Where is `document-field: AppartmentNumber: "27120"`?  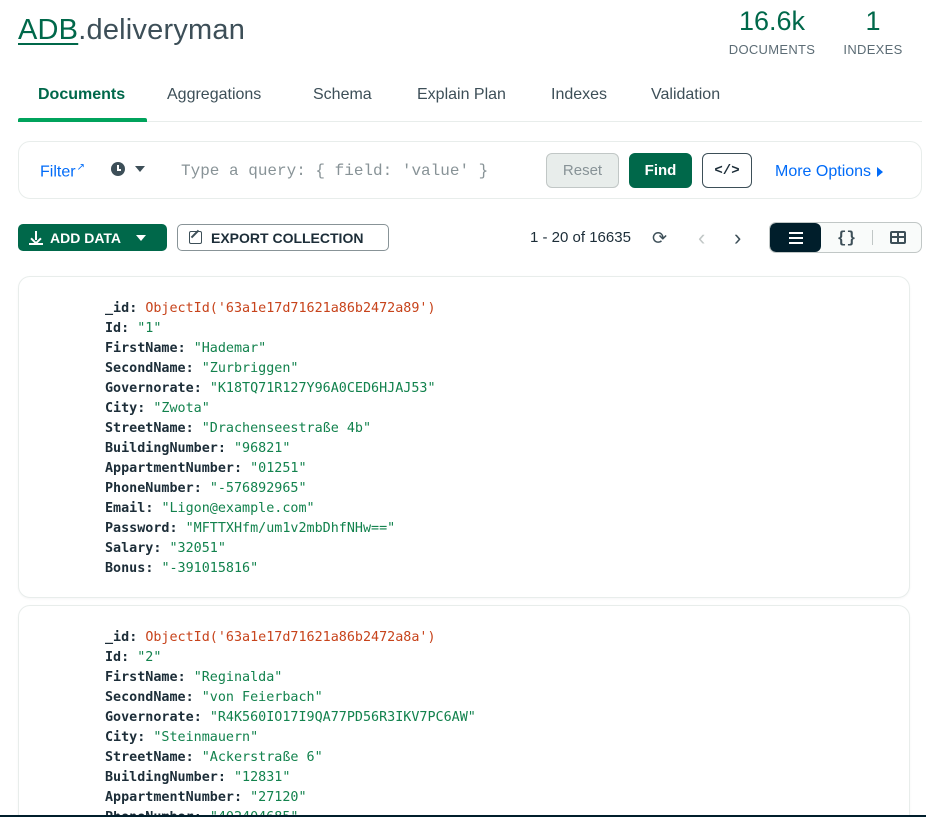 document-field: AppartmentNumber: "27120" is located at coordinates (206, 797).